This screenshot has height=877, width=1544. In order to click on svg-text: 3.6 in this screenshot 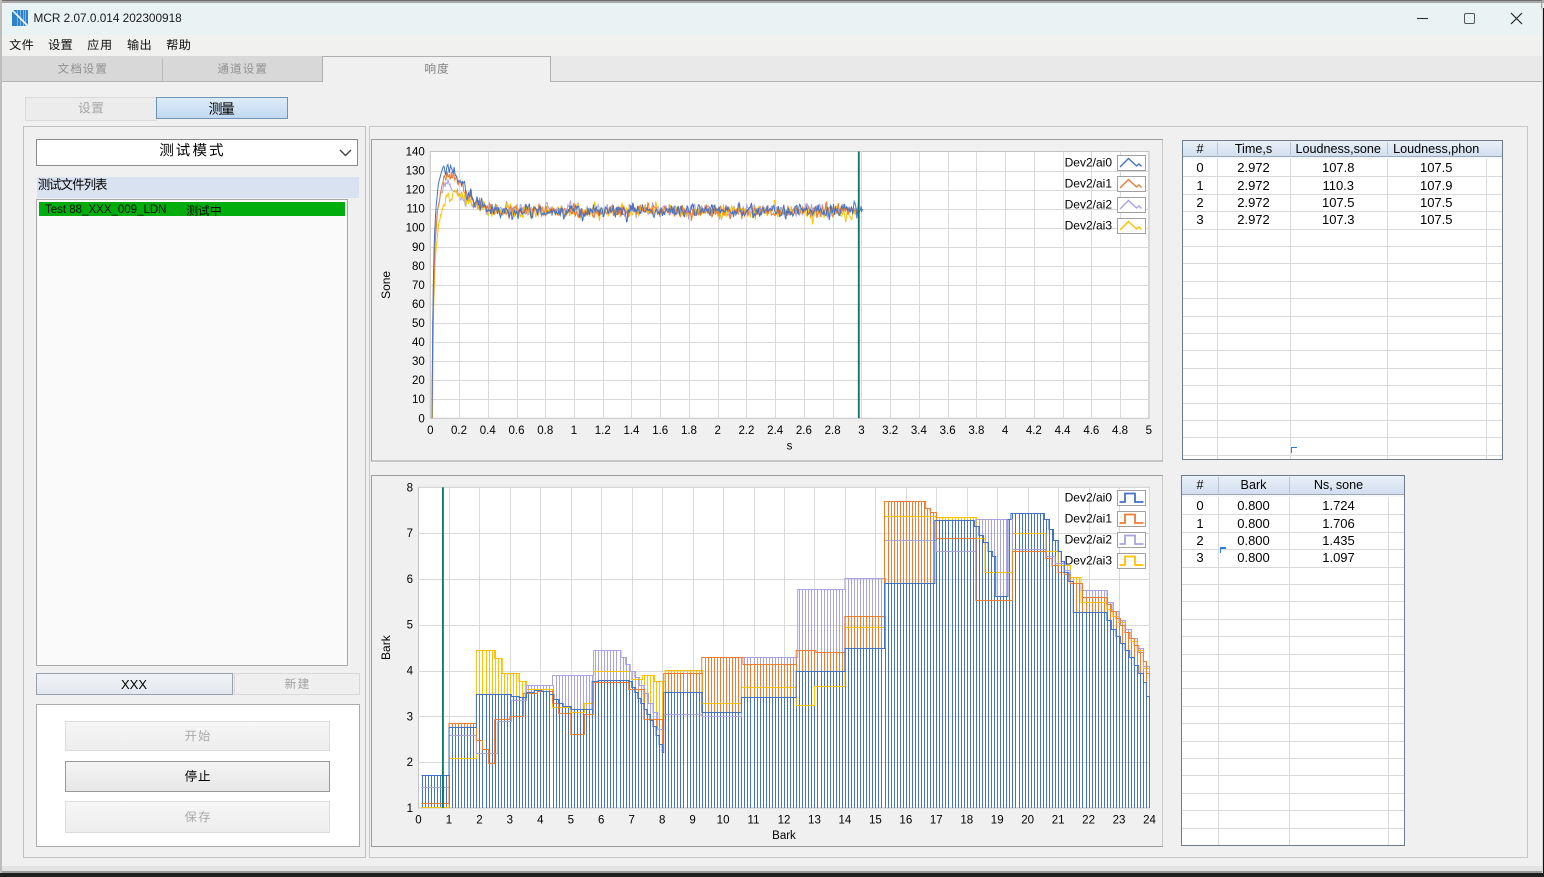, I will do `click(947, 431)`.